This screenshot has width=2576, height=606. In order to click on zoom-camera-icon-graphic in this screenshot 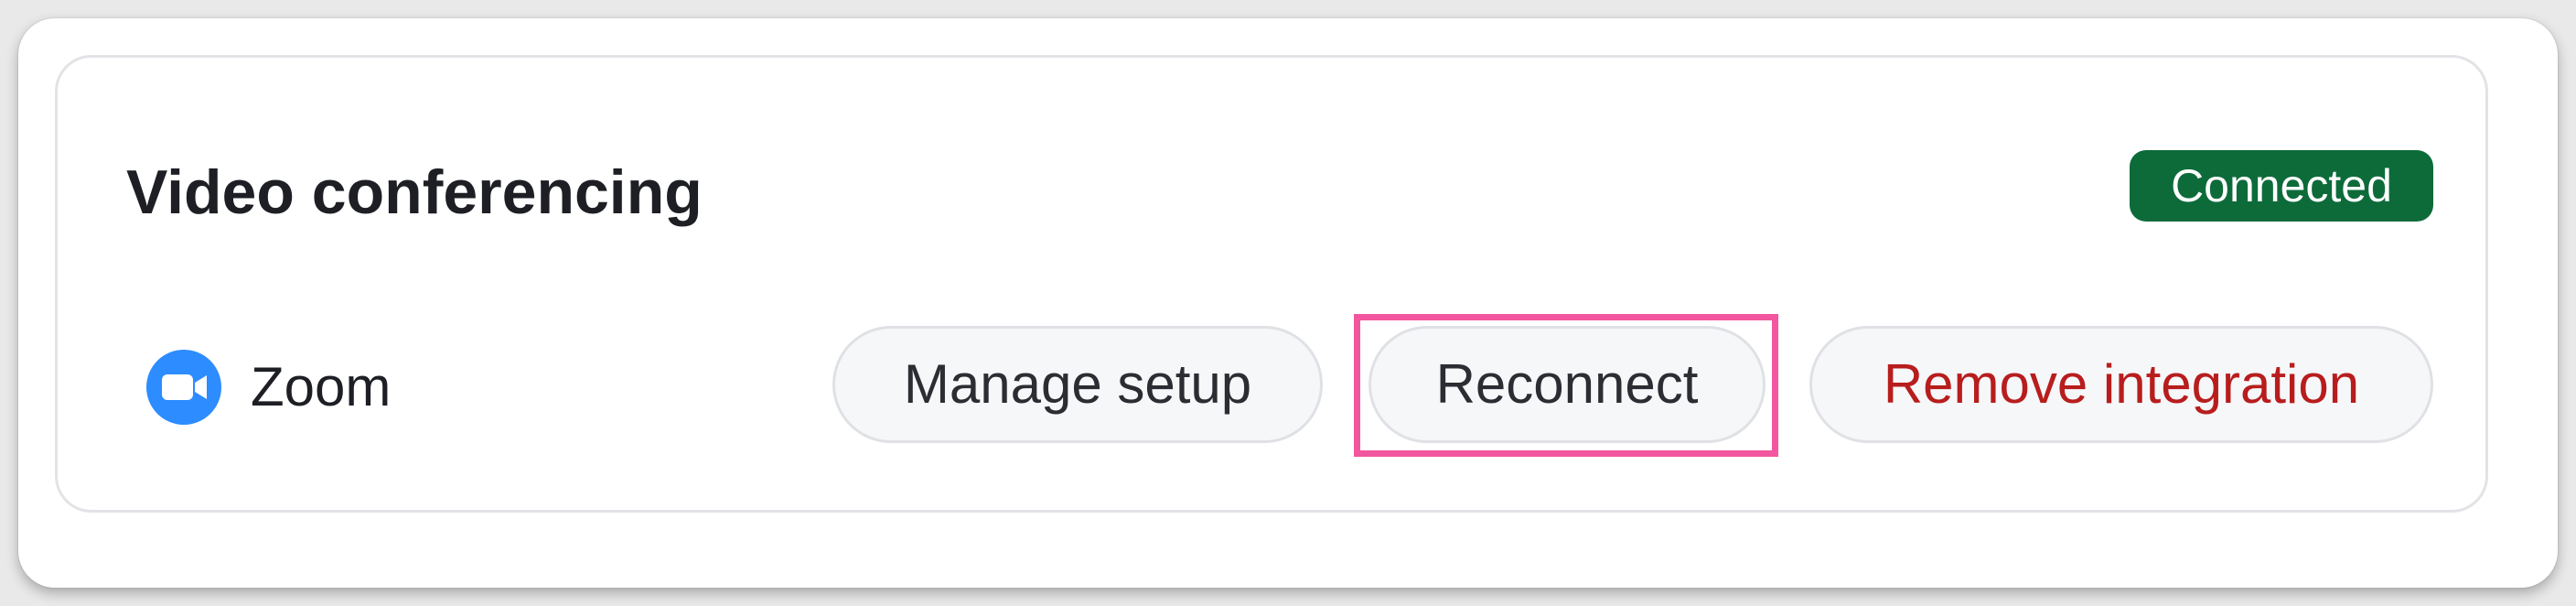, I will do `click(184, 387)`.